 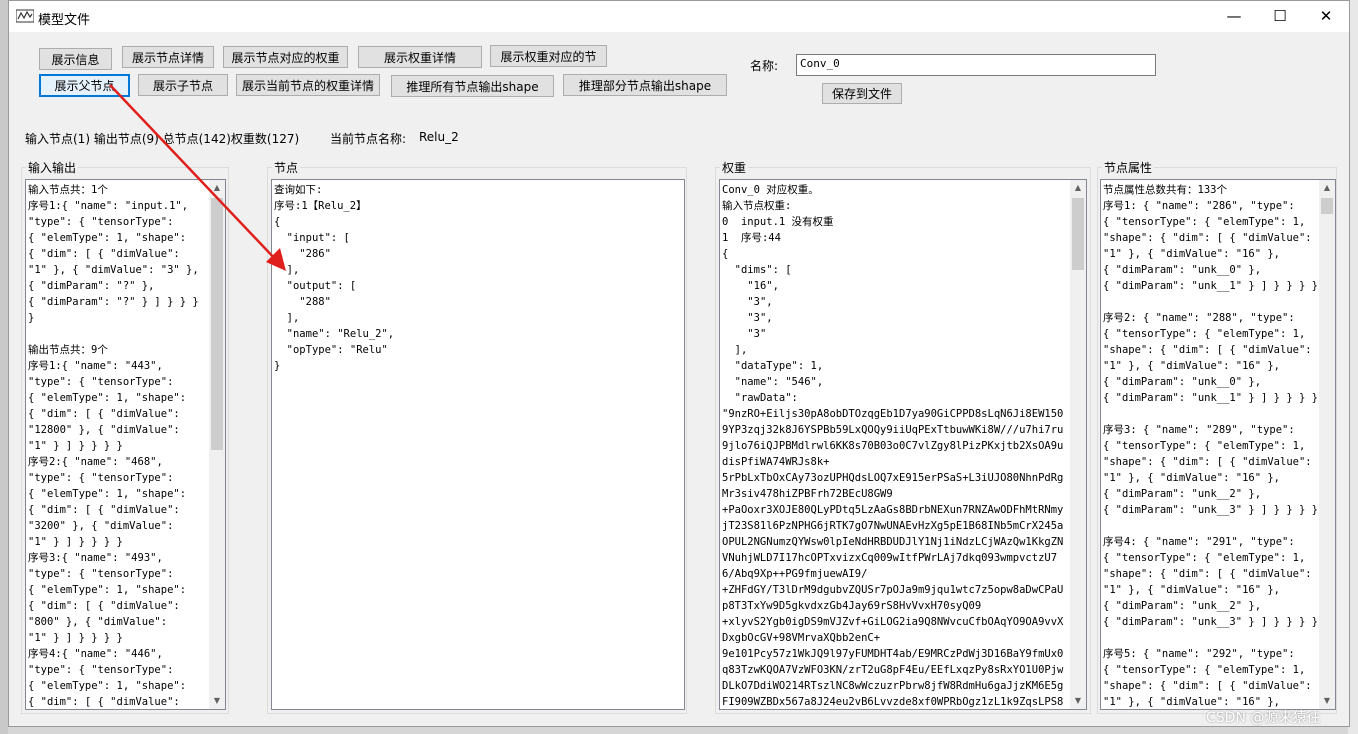 What do you see at coordinates (25, 16) in the screenshot?
I see `app-icon` at bounding box center [25, 16].